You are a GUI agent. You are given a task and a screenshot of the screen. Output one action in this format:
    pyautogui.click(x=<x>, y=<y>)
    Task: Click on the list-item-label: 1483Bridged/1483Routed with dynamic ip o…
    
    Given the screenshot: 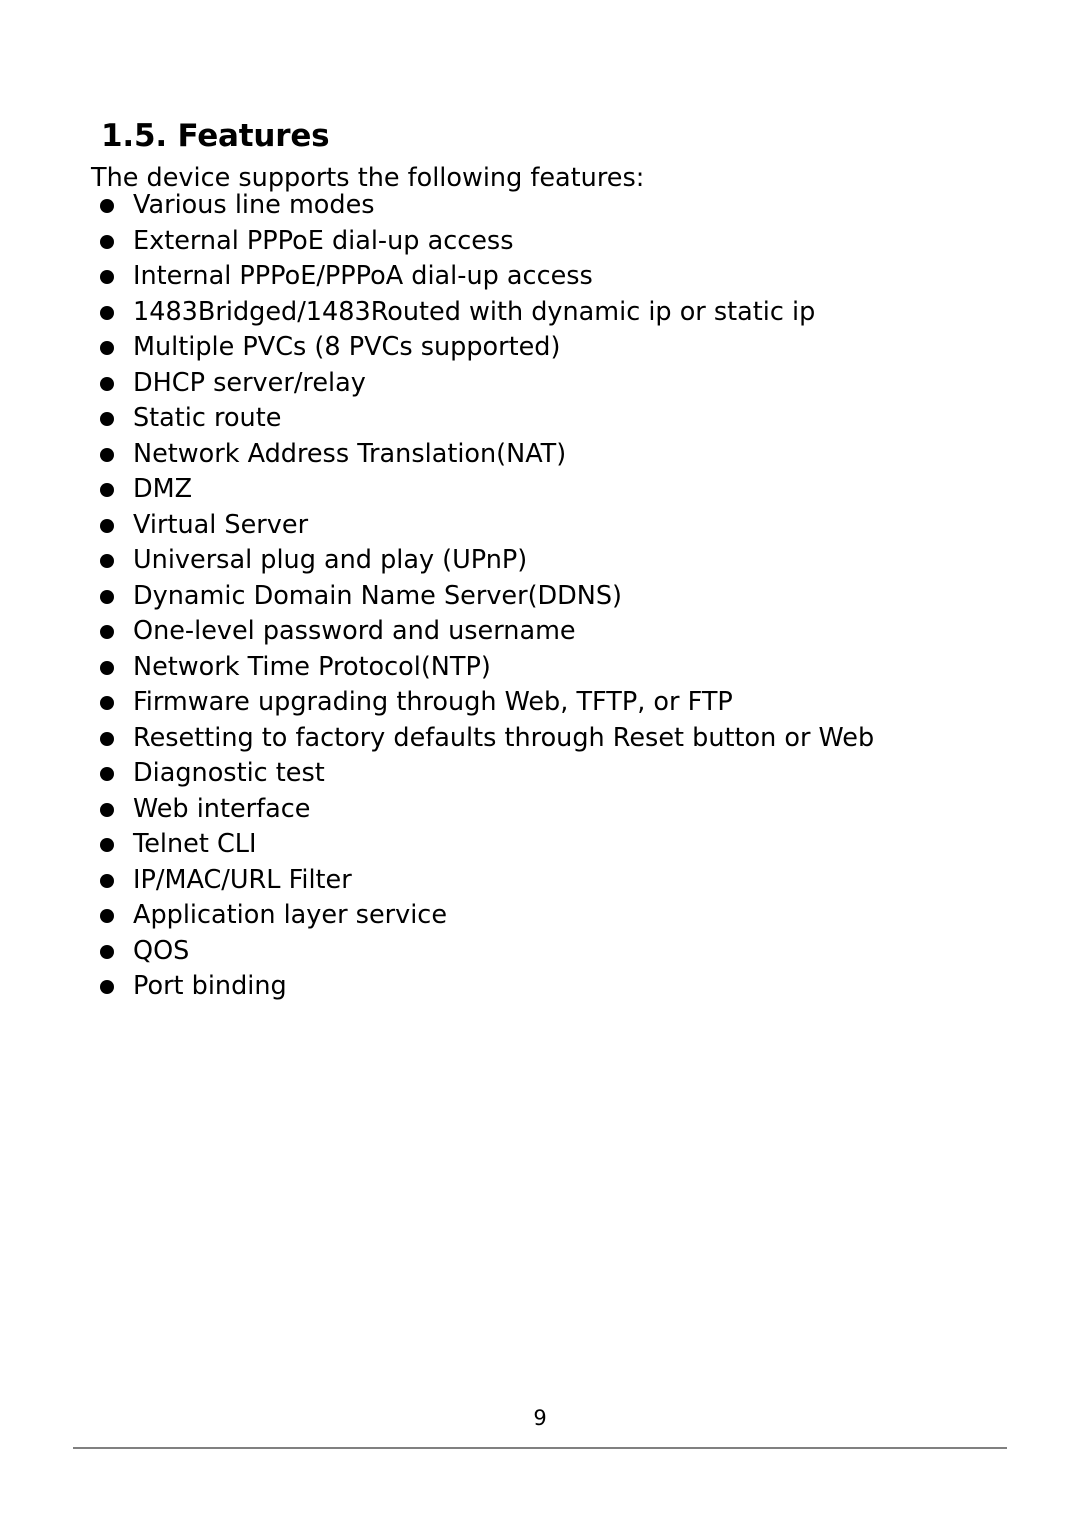 What is the action you would take?
    pyautogui.click(x=474, y=311)
    